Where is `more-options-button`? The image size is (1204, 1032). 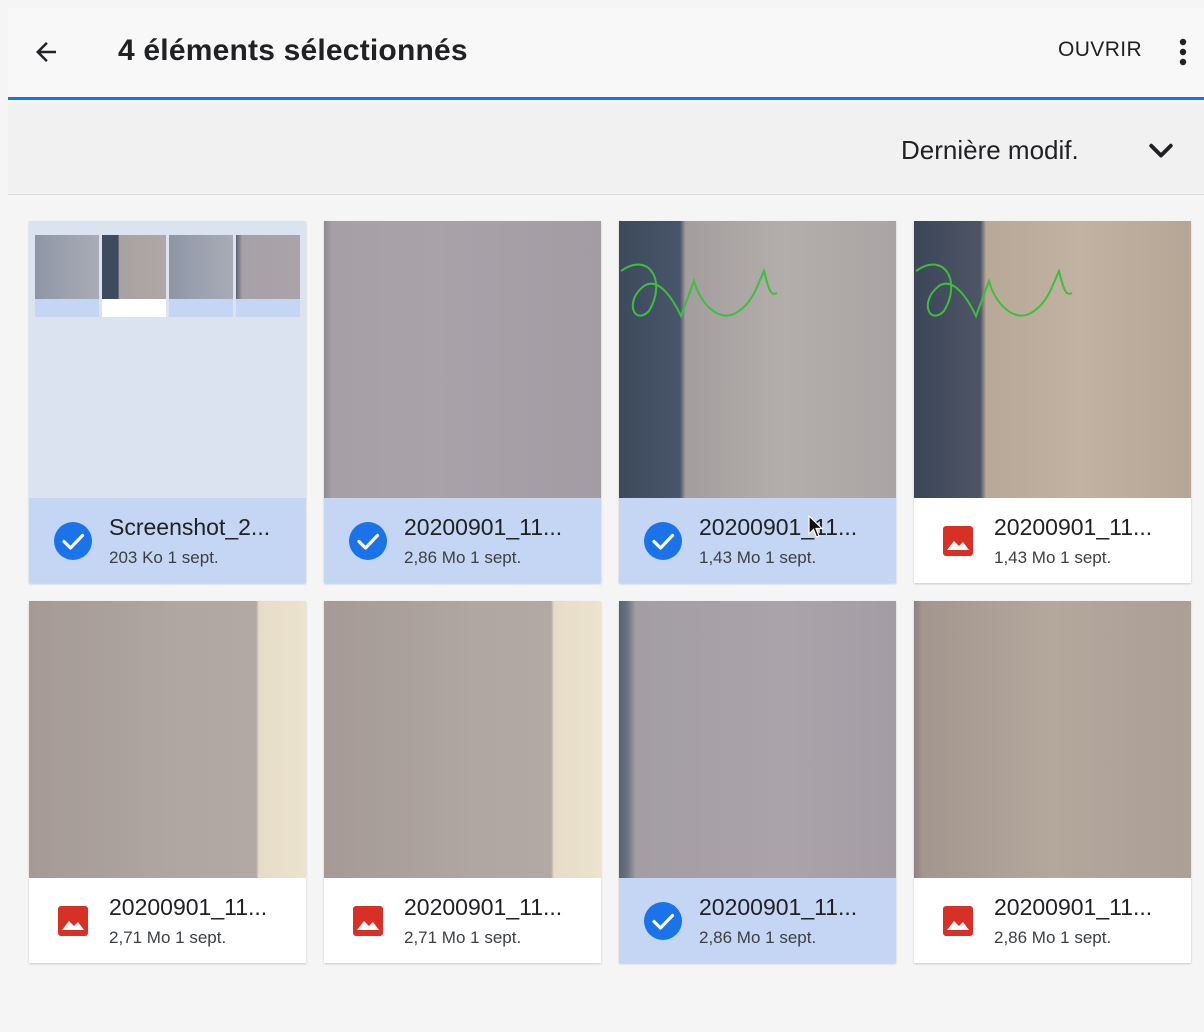
more-options-button is located at coordinates (1183, 52).